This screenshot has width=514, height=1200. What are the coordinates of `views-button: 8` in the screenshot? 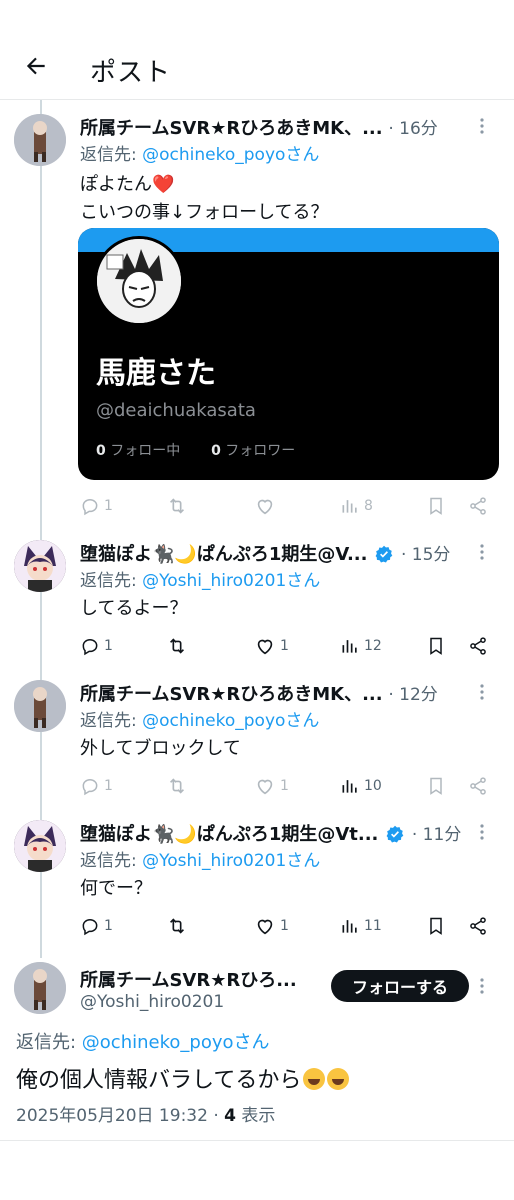 It's located at (356, 506).